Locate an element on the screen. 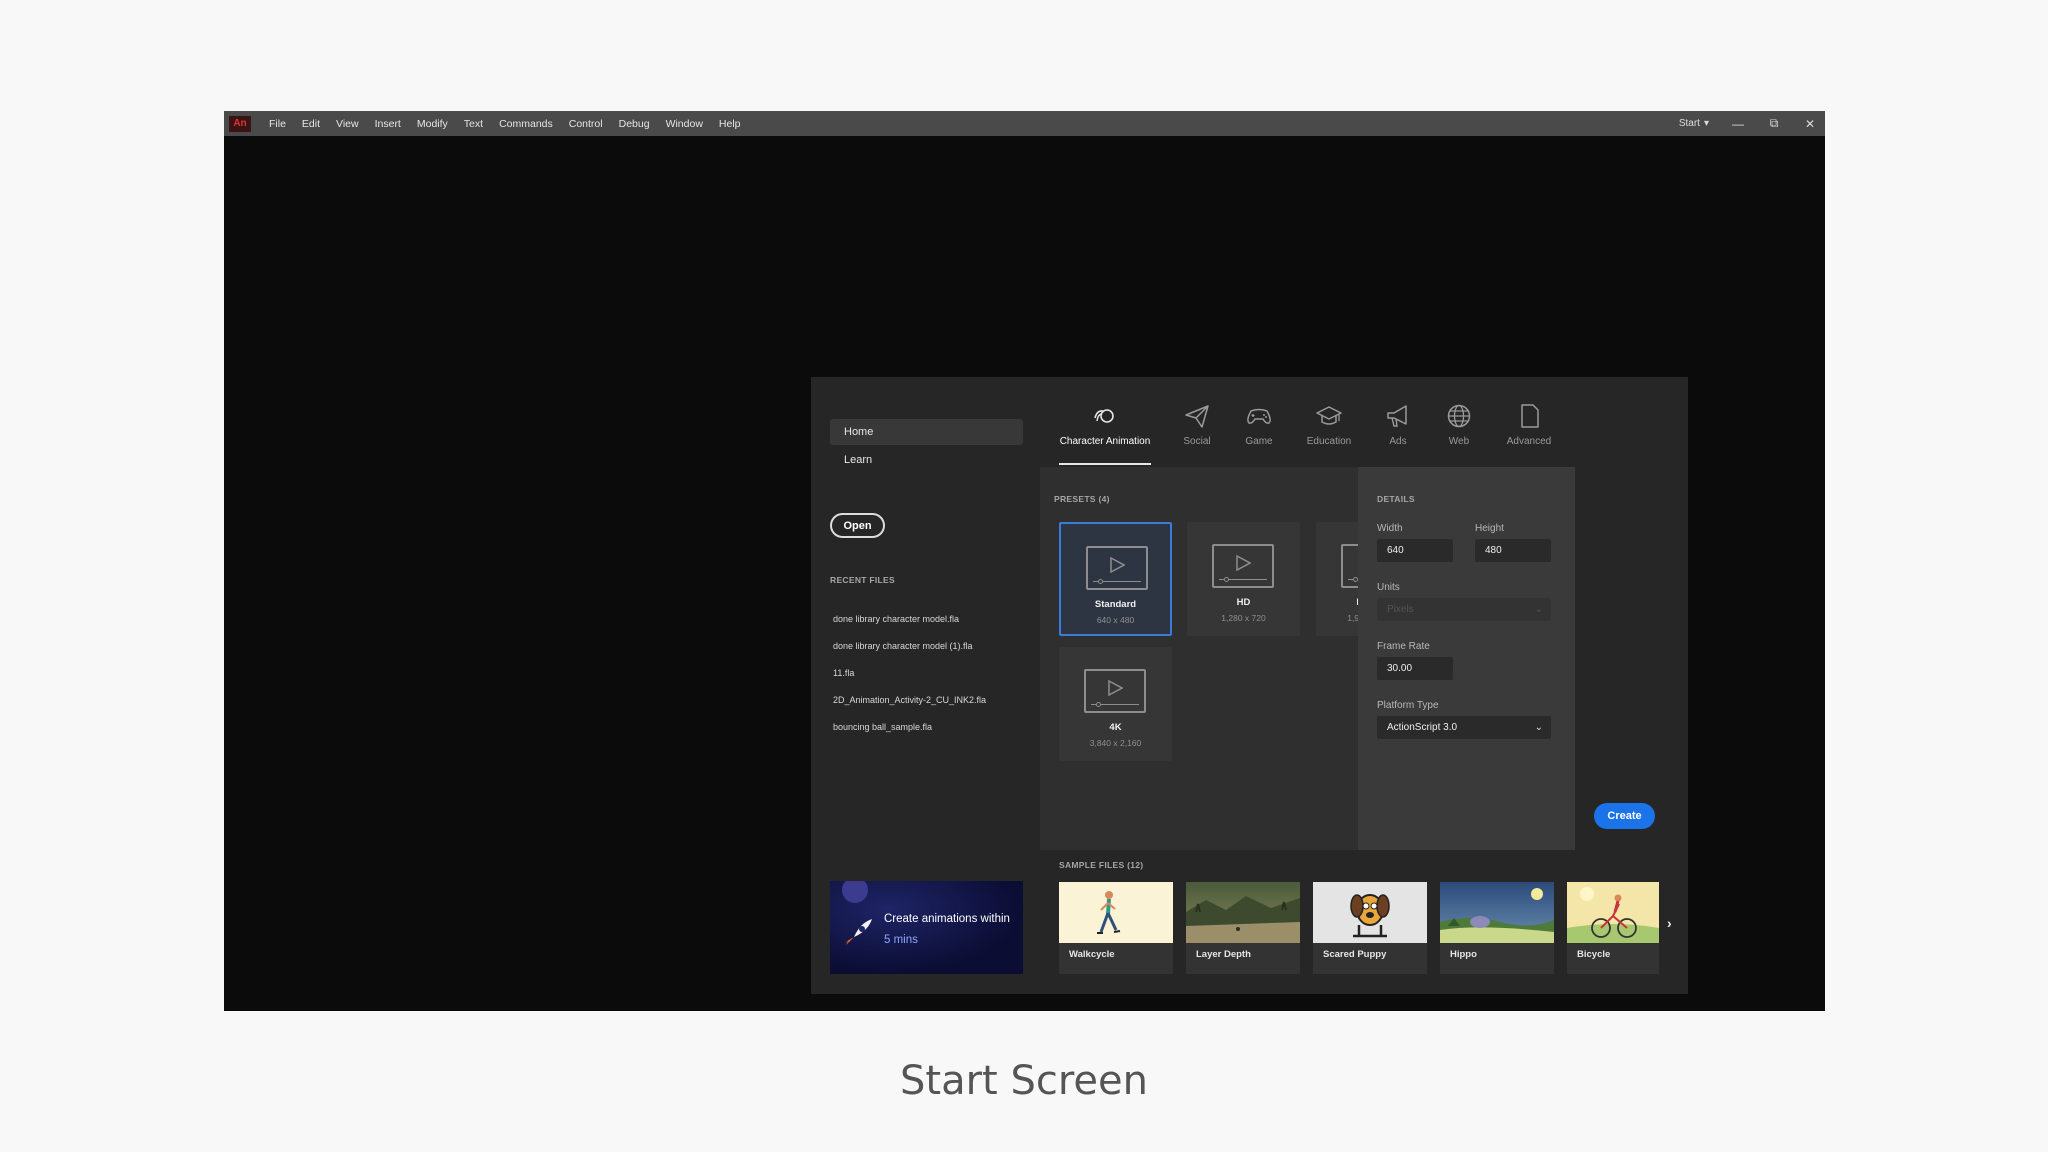  minimize-icon: — is located at coordinates (1738, 124).